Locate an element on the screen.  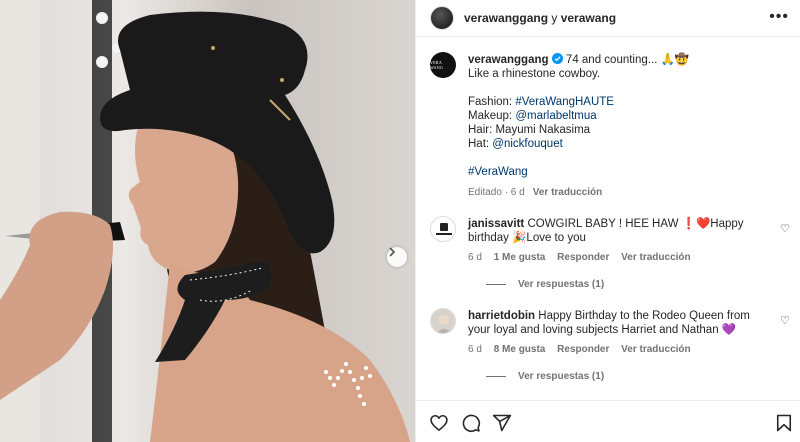
heart-icon is located at coordinates (439, 422).